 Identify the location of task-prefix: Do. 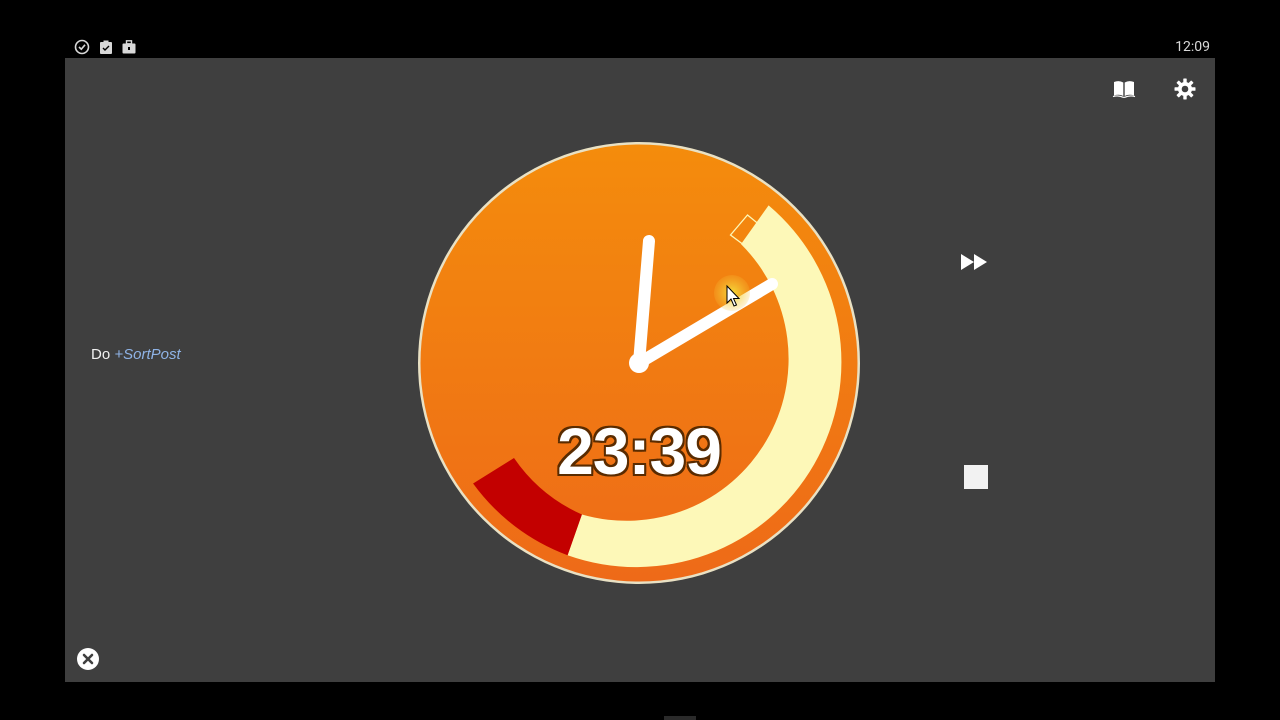
(101, 354).